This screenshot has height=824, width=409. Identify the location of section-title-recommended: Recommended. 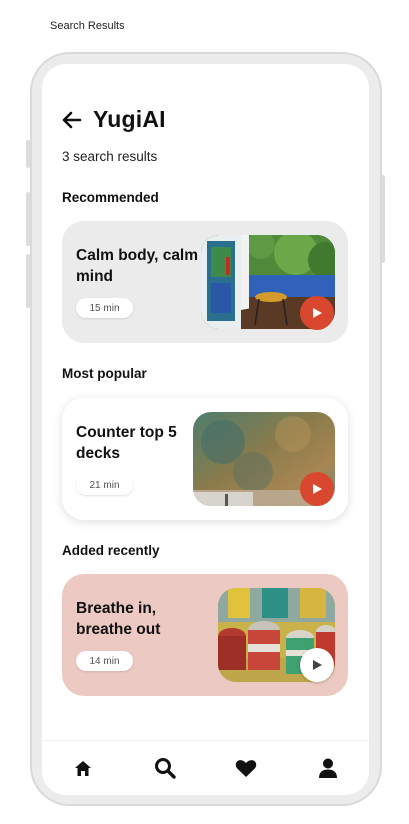
(110, 197).